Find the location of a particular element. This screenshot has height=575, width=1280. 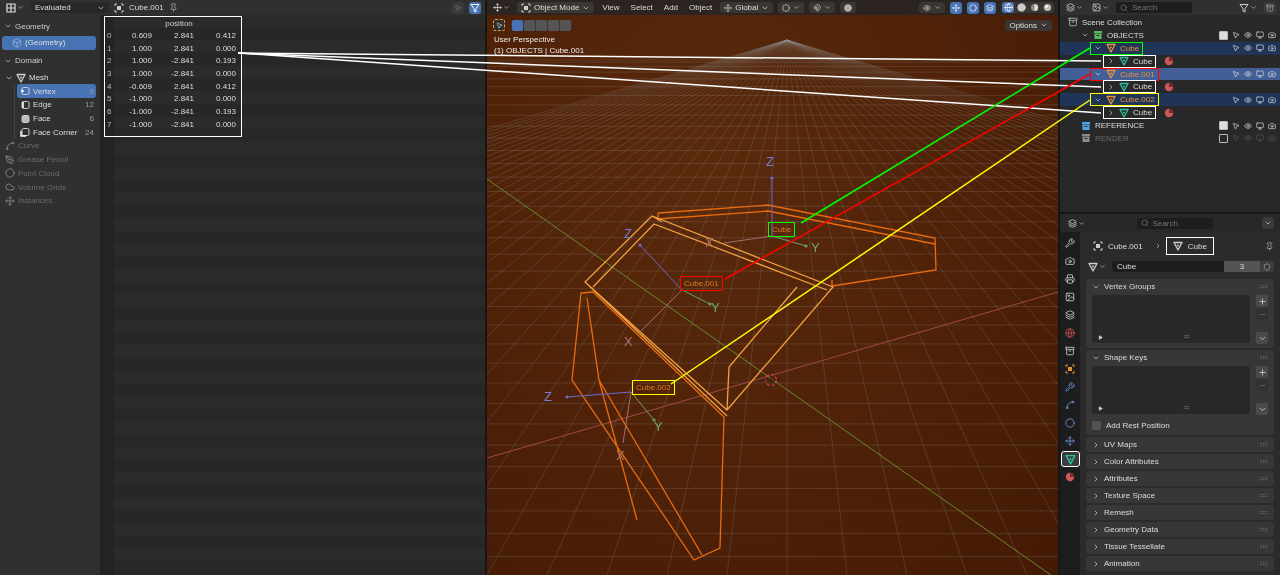

column-header: position is located at coordinates (179, 23).